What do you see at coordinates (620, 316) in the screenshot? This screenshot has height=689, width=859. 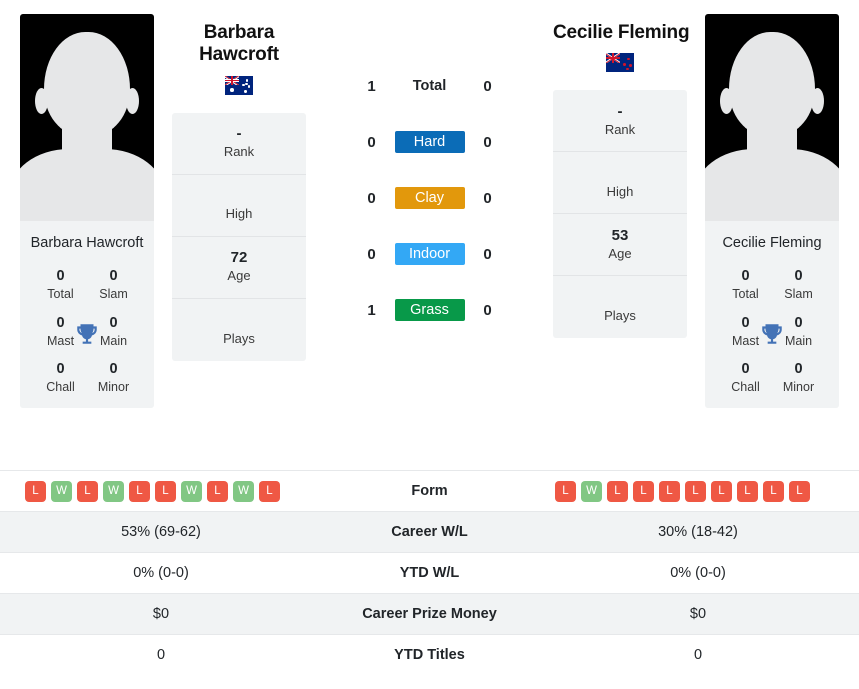 I see `right-plays-label: Plays` at bounding box center [620, 316].